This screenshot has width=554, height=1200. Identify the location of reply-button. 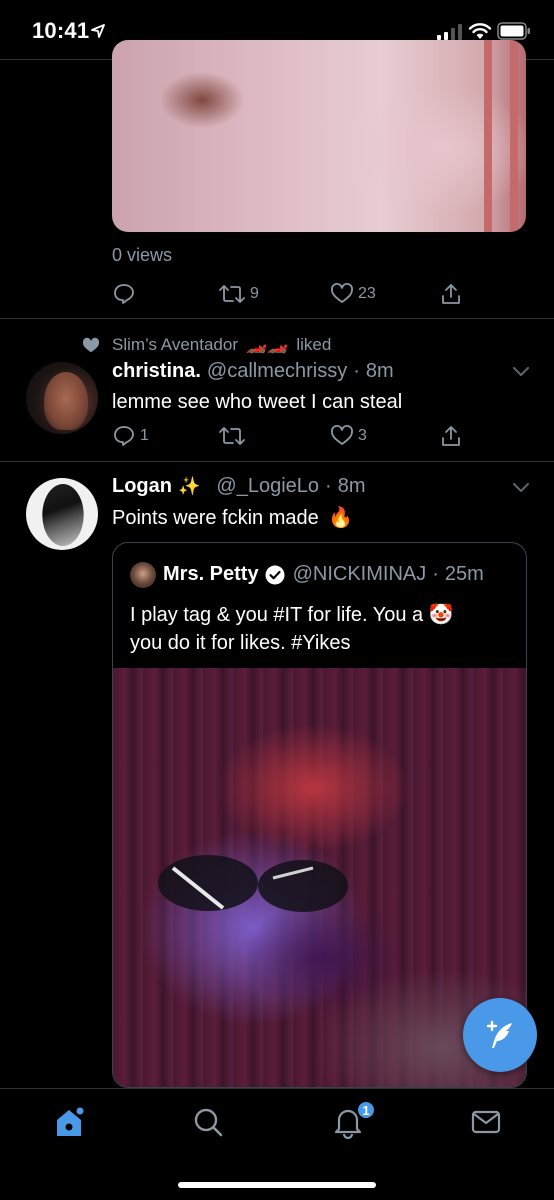
(126, 294).